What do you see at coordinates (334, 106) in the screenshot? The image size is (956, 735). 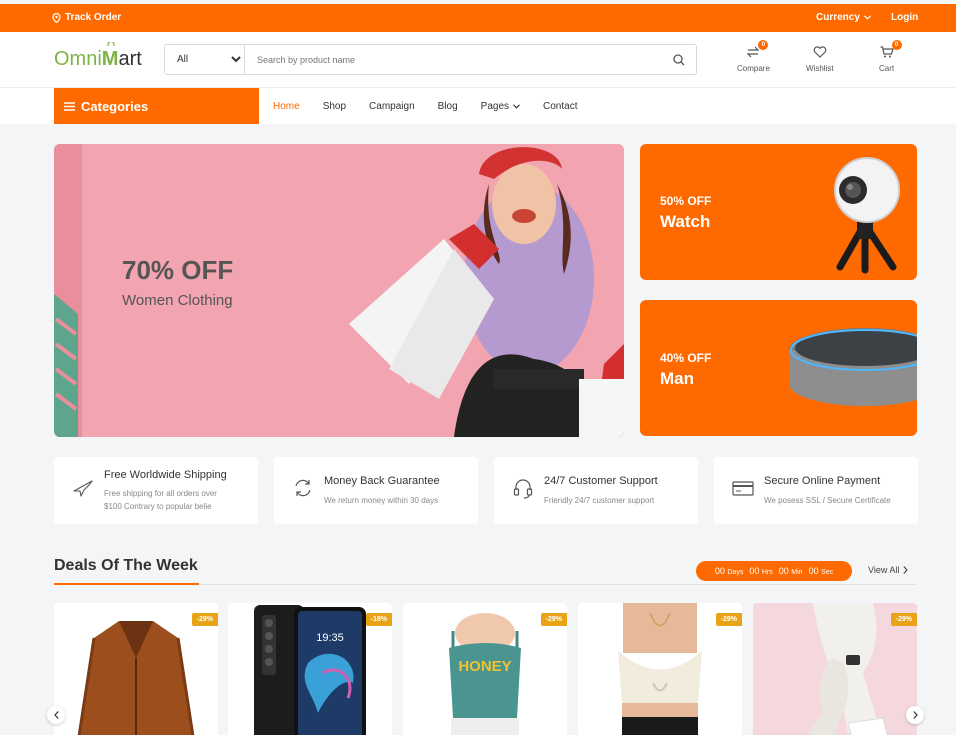 I see `nav-item-shop: Shop` at bounding box center [334, 106].